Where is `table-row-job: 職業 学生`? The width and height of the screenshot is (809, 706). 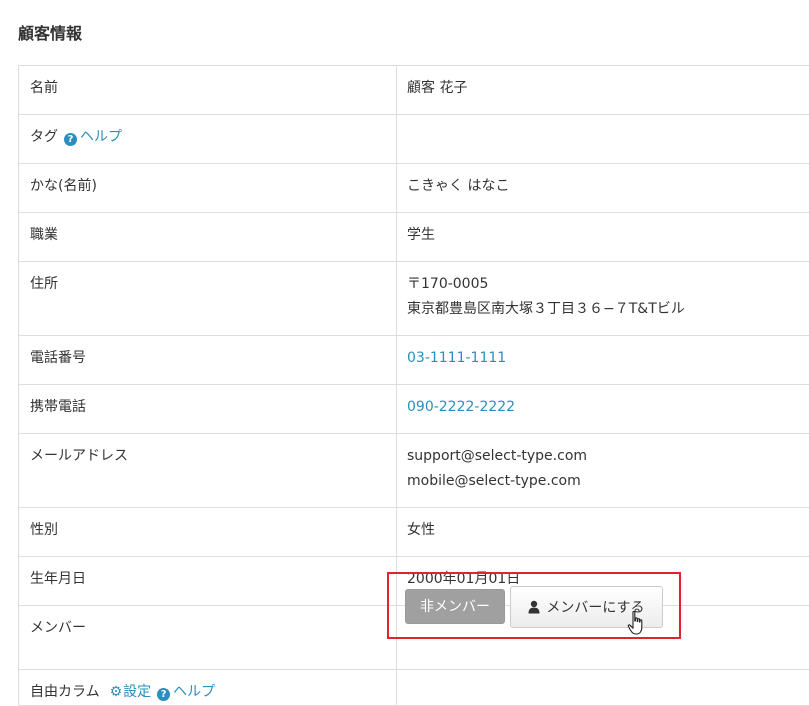 table-row-job: 職業 学生 is located at coordinates (414, 237).